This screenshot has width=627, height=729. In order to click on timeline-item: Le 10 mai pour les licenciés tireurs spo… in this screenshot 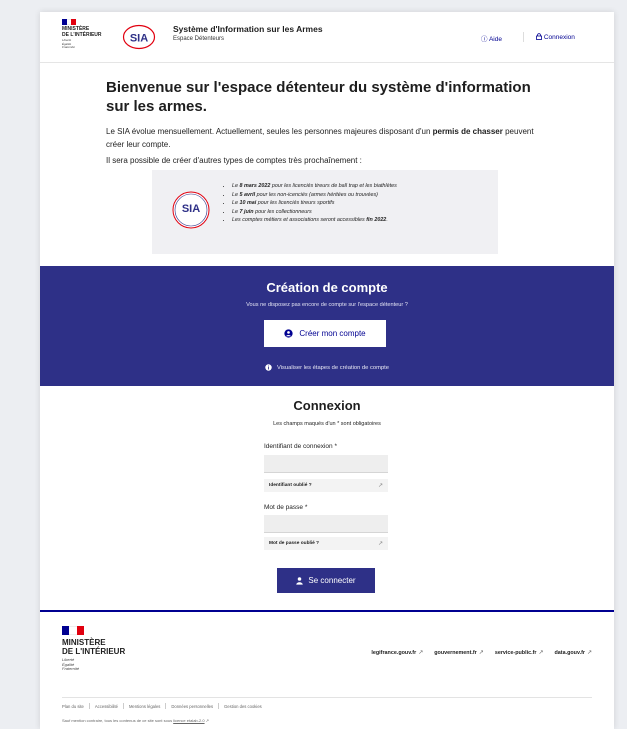, I will do `click(367, 203)`.